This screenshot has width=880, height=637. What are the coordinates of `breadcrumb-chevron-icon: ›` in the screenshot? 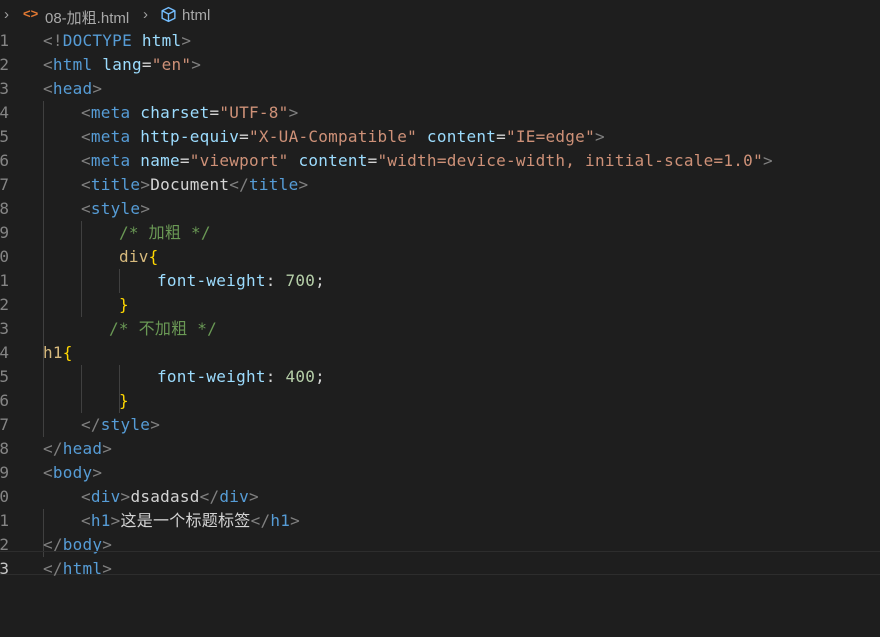 It's located at (6, 14).